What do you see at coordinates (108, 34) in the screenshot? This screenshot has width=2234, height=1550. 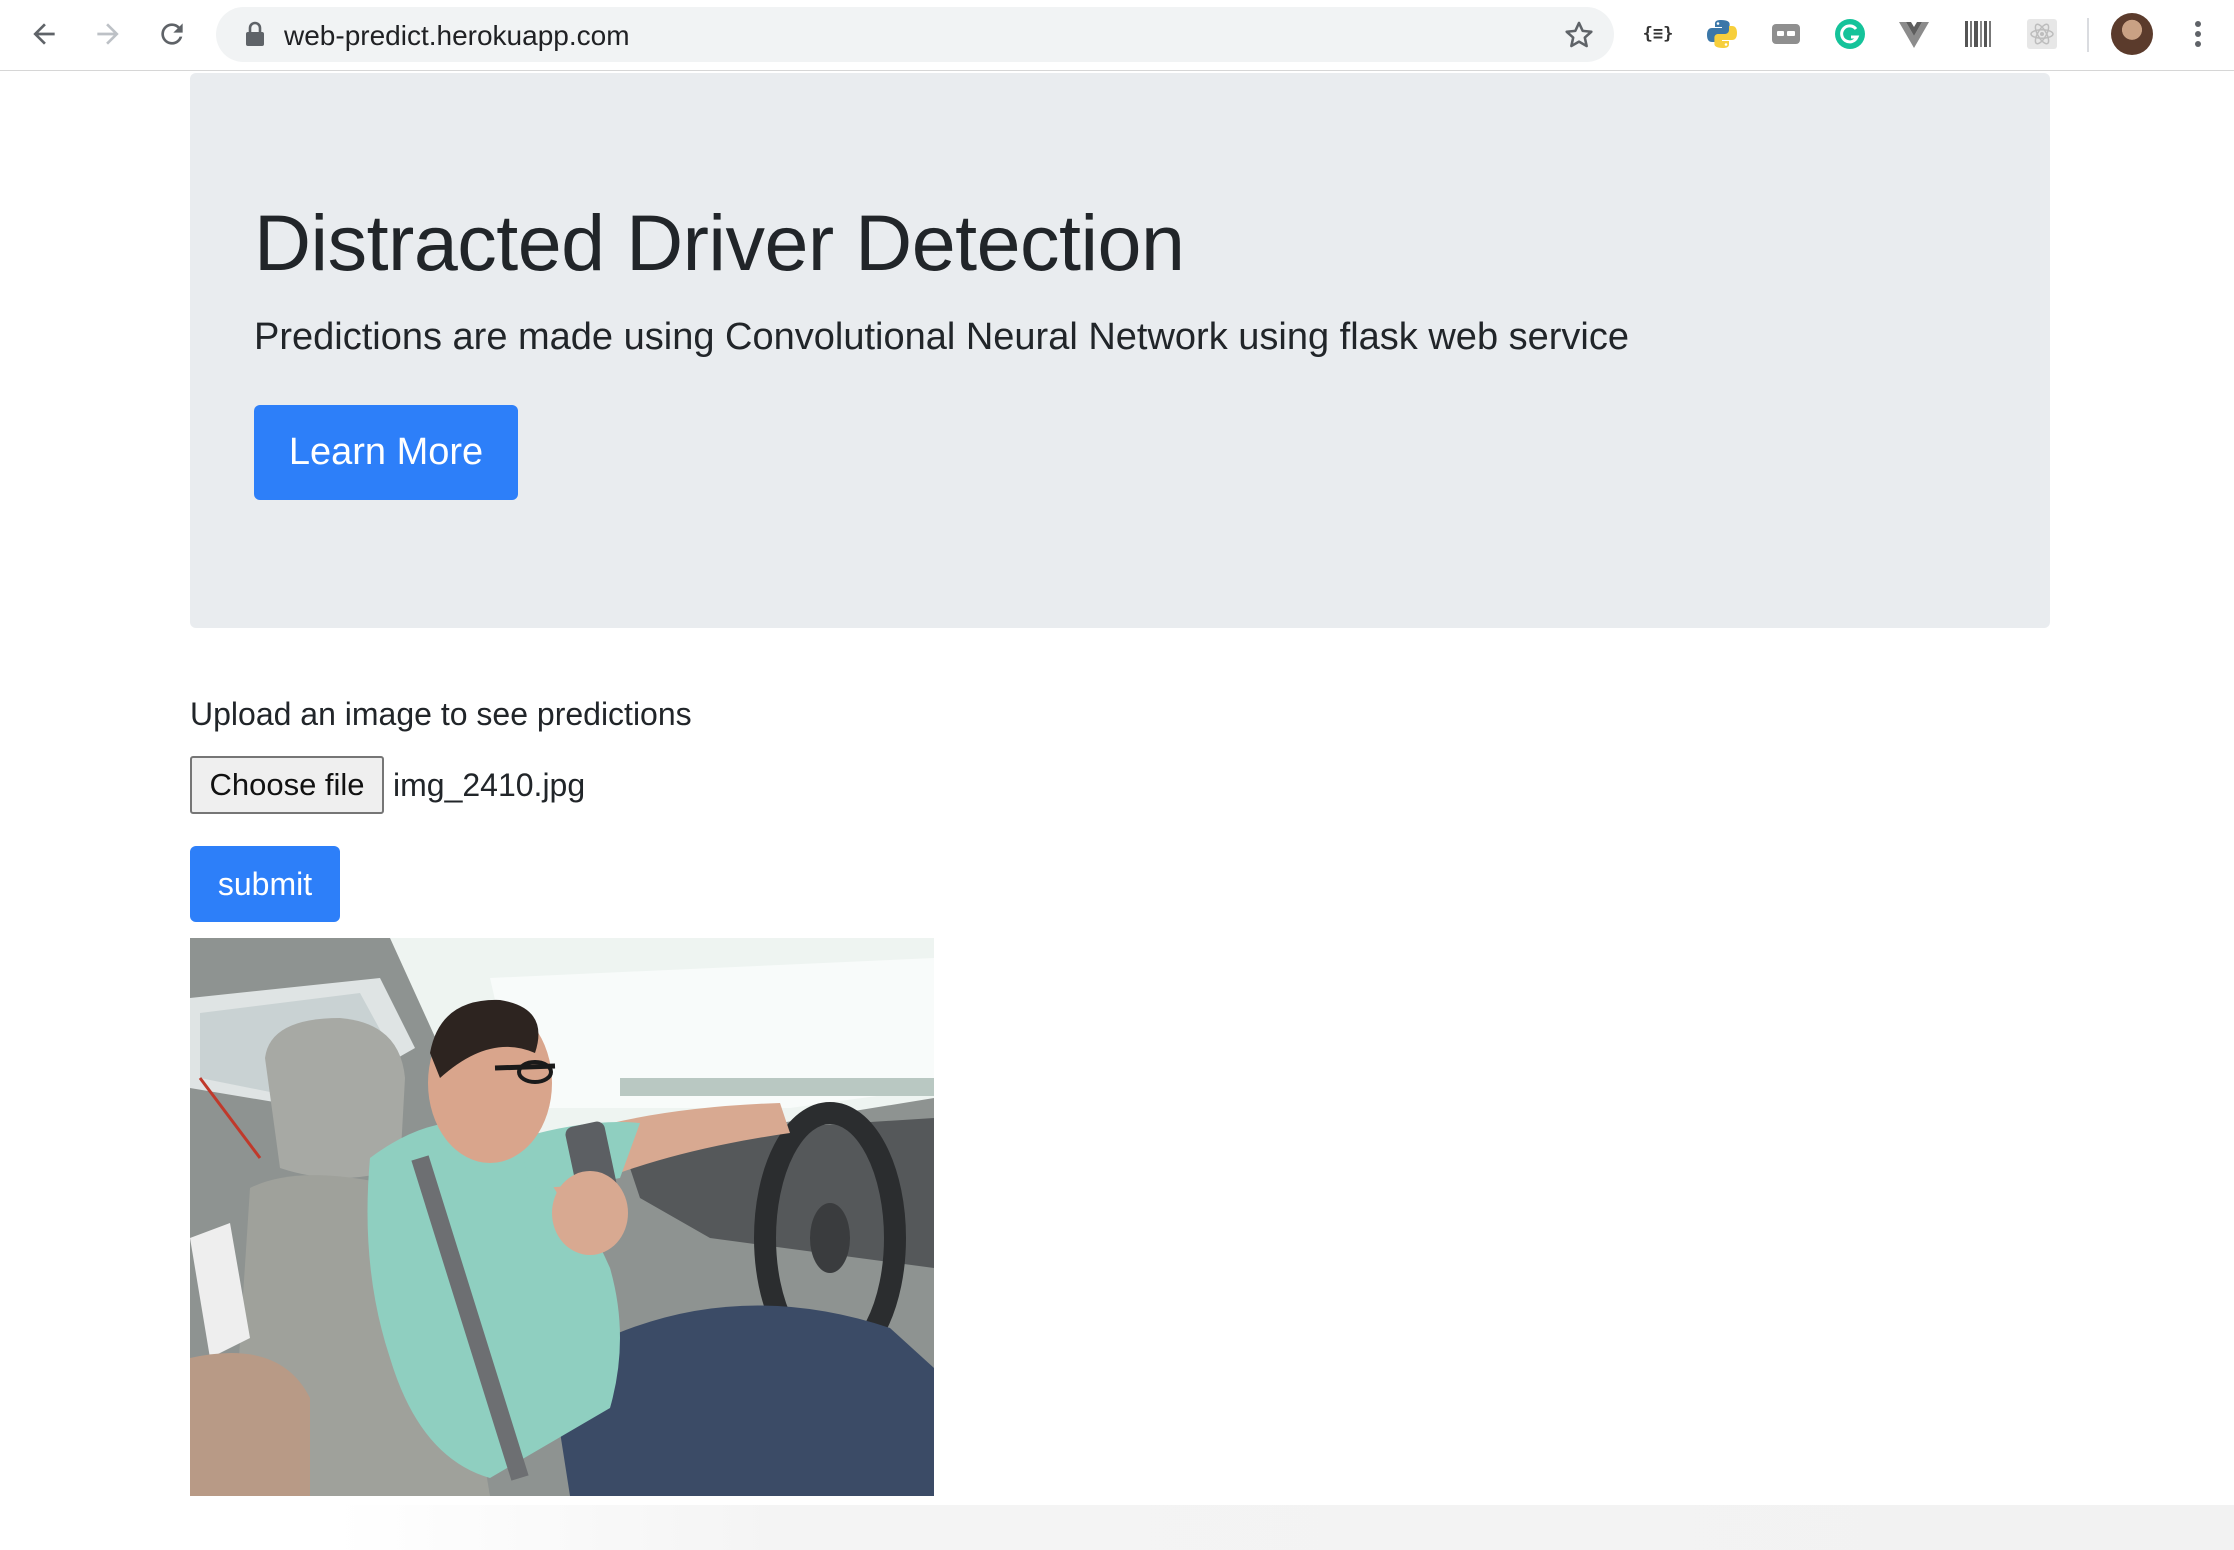 I see `forward-icon` at bounding box center [108, 34].